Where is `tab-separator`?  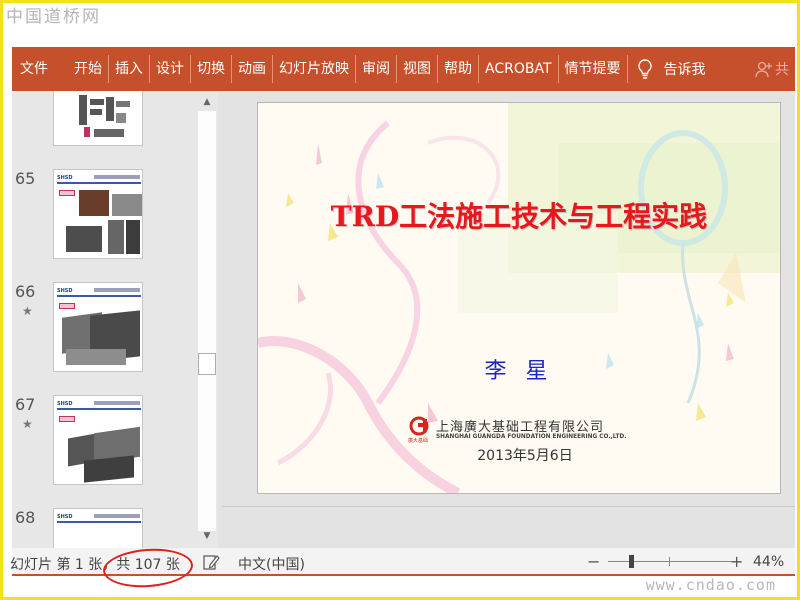 tab-separator is located at coordinates (627, 69).